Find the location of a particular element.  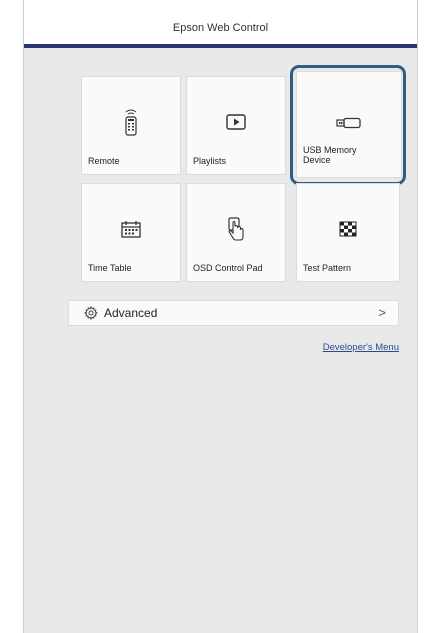

play-icon is located at coordinates (236, 122).